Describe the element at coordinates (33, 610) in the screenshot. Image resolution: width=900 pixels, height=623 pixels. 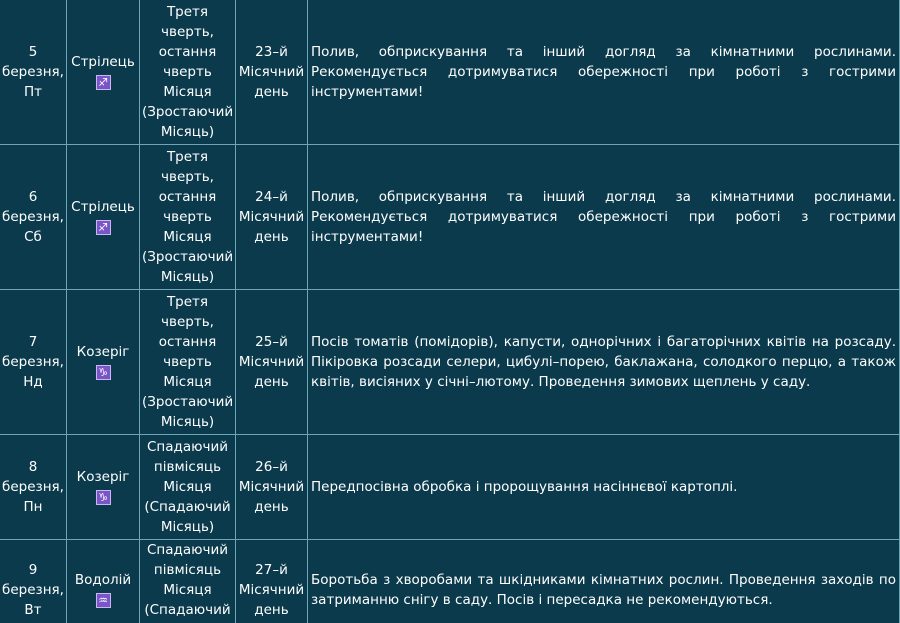
I see `date-line: Вт` at that location.